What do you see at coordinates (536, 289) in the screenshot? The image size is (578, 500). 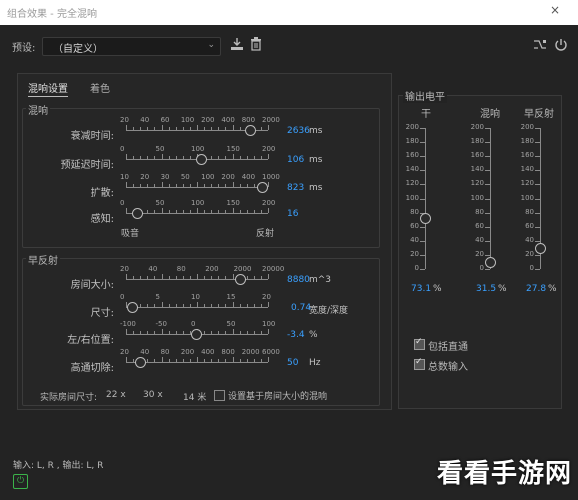 I see `meter-value-2: 27.8` at bounding box center [536, 289].